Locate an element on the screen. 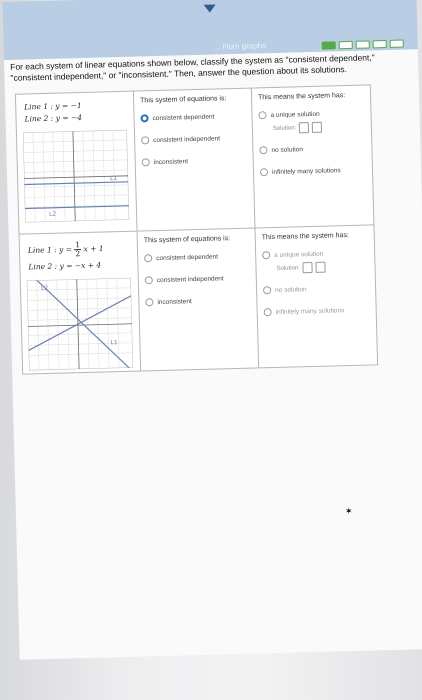  line1-equation: Line 1 : y = 1 2 x + 1 is located at coordinates (65, 249).